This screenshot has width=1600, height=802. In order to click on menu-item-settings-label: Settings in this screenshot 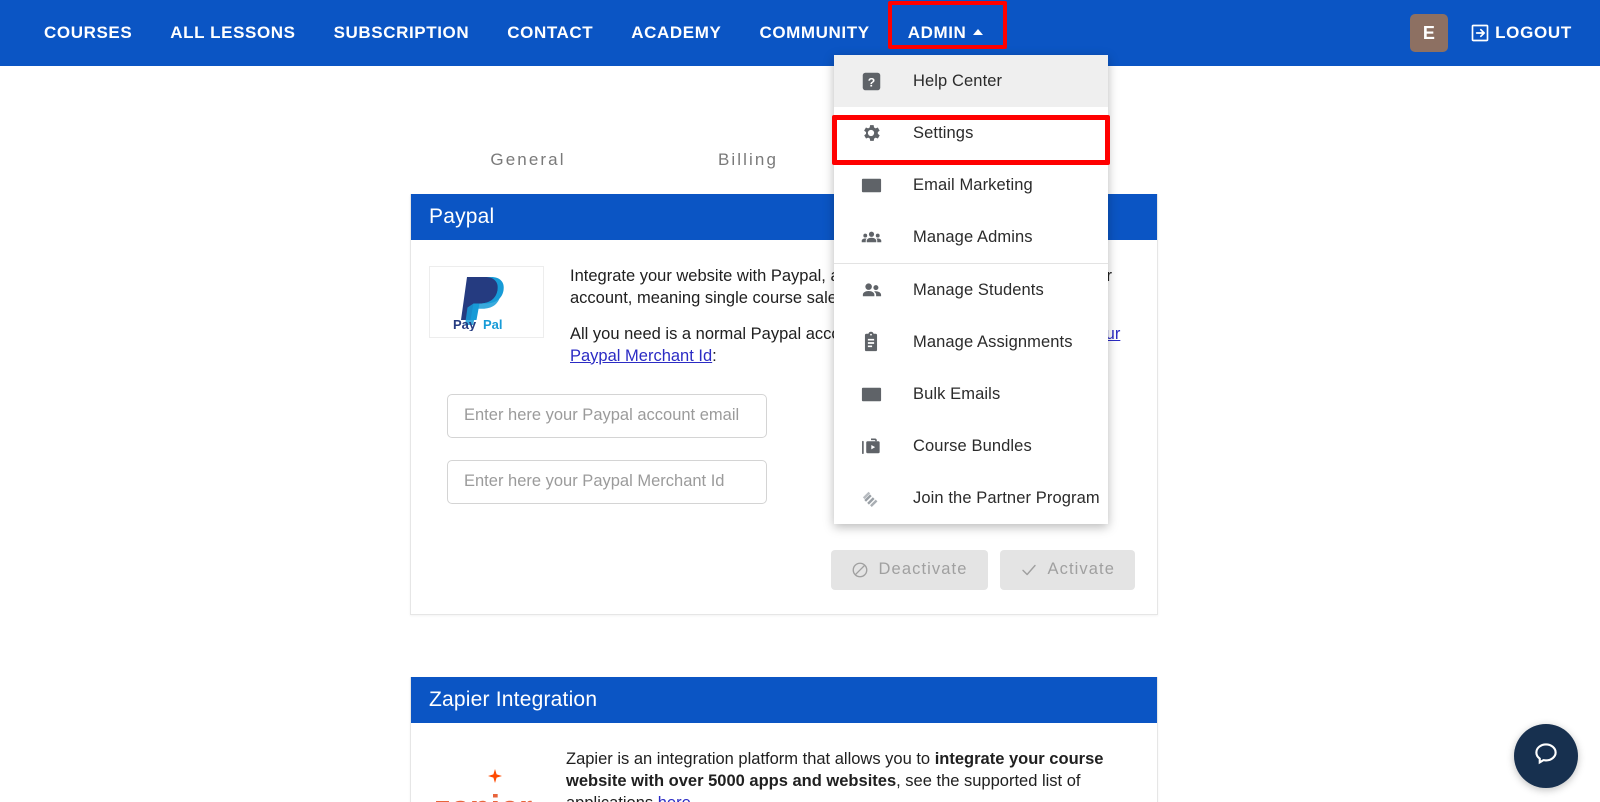, I will do `click(943, 132)`.